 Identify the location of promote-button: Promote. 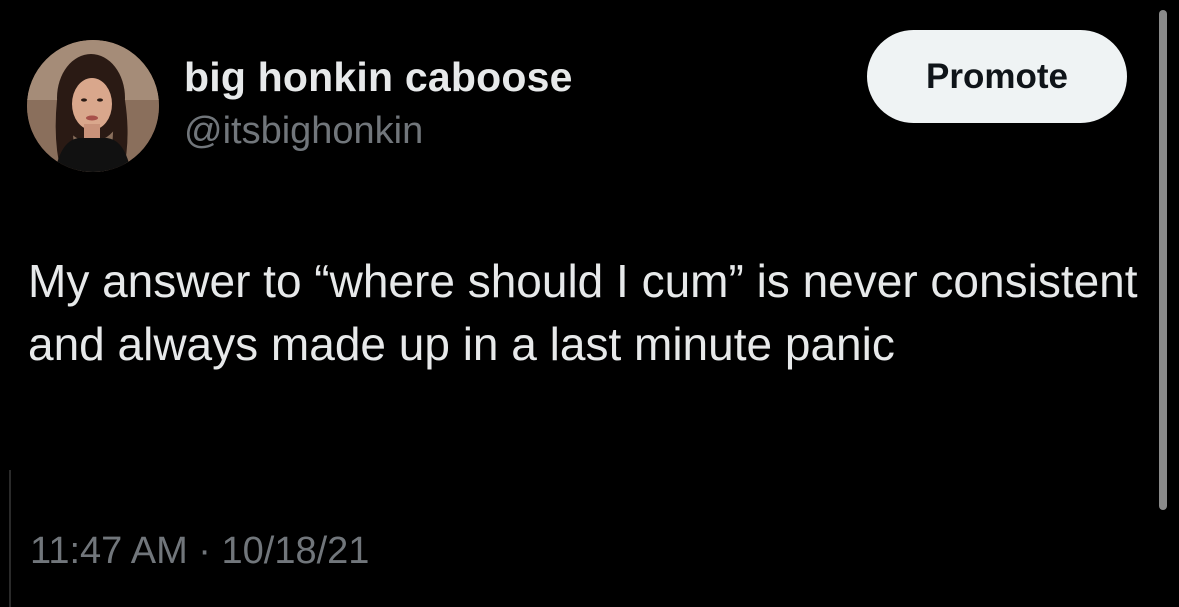
(997, 76).